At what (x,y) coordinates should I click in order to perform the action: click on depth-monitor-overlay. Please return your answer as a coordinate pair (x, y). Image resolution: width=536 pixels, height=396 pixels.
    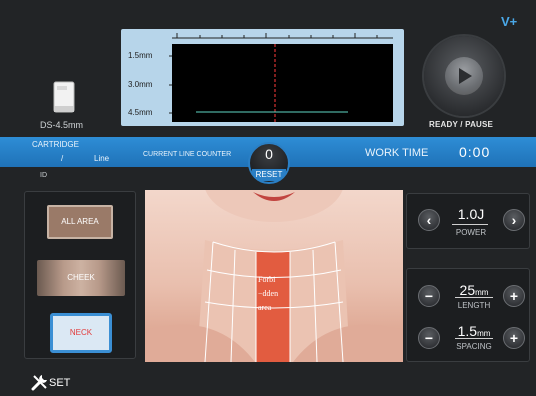
    Looking at the image, I should click on (272, 83).